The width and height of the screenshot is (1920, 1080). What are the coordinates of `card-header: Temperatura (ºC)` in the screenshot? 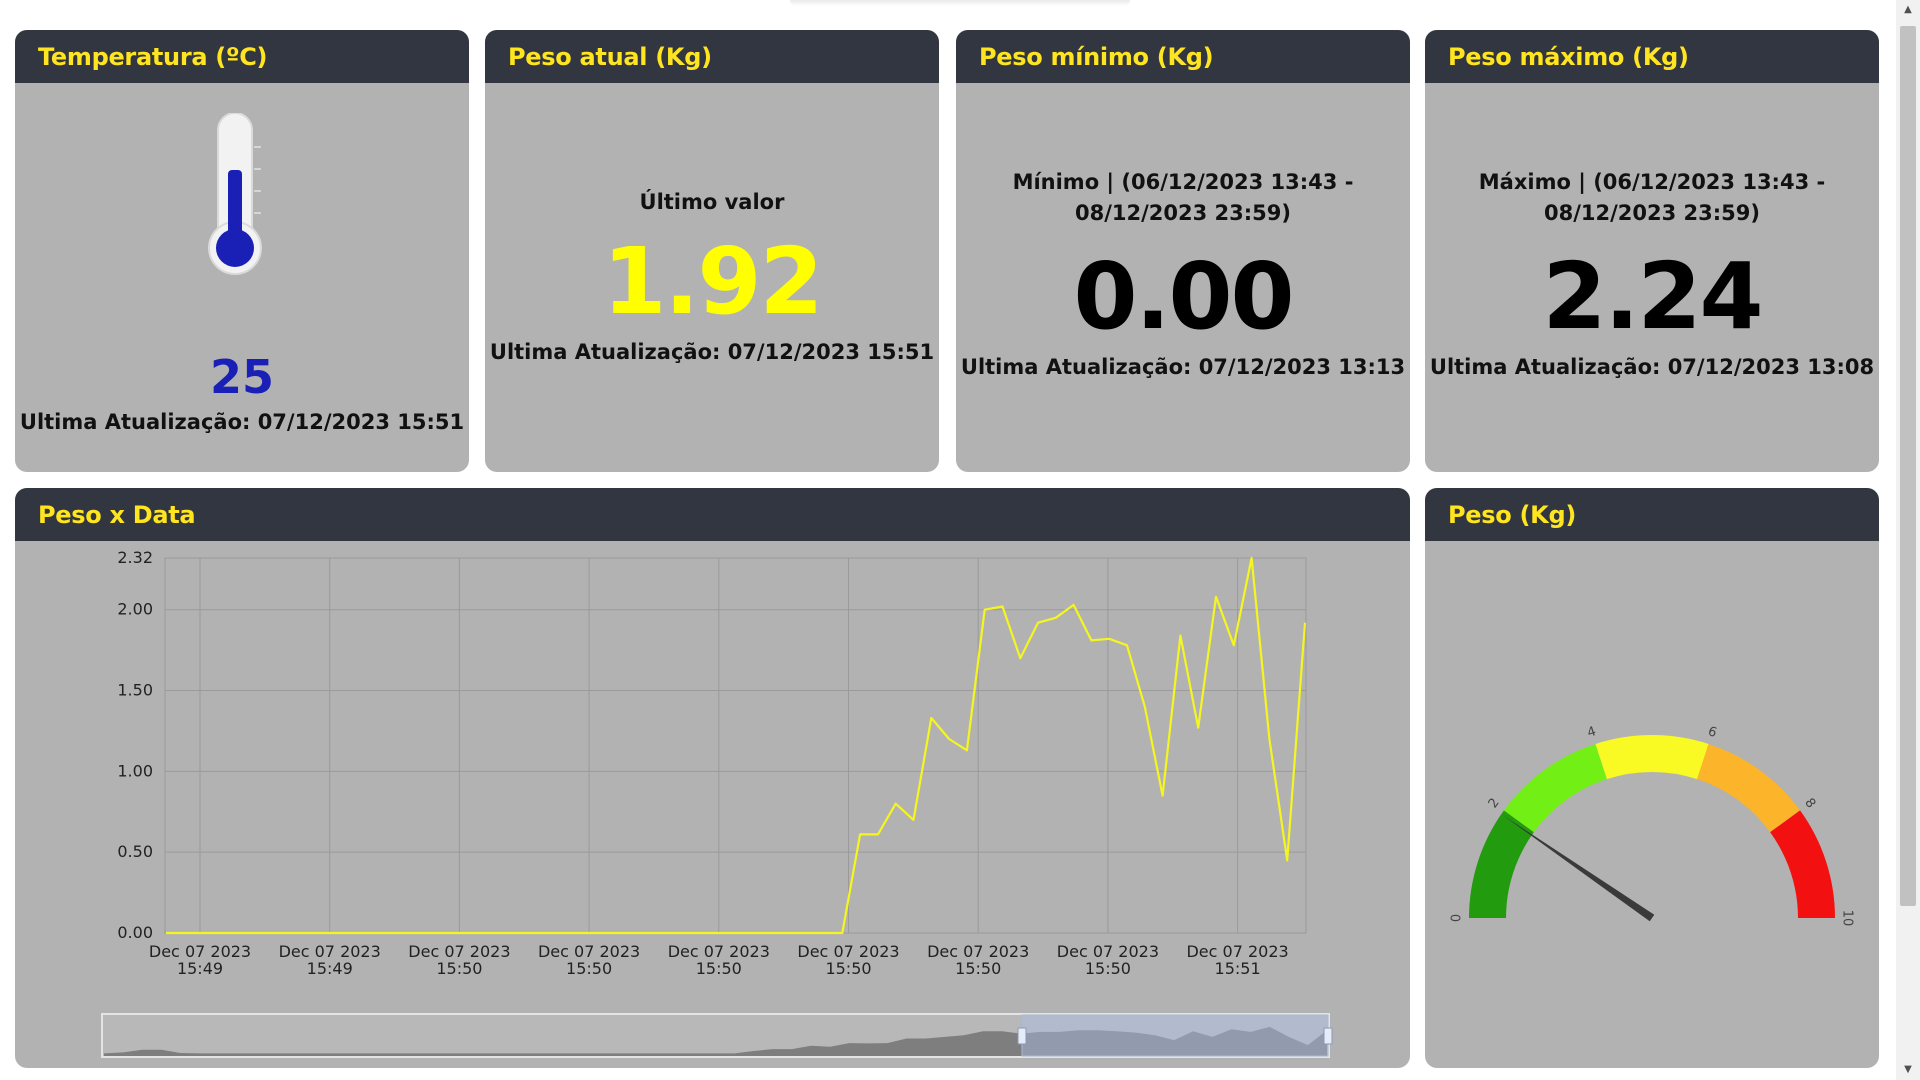 It's located at (242, 56).